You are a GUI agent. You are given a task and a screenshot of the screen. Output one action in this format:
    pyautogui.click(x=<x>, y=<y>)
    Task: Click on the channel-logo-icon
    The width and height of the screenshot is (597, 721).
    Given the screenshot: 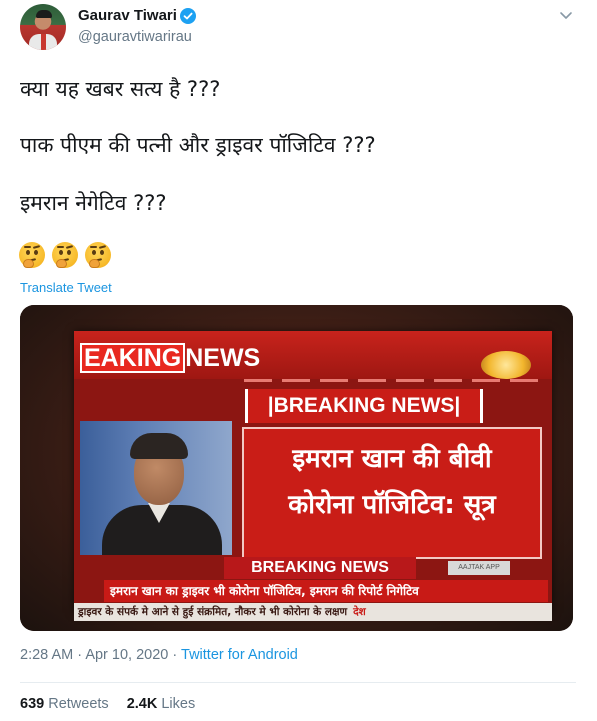 What is the action you would take?
    pyautogui.click(x=506, y=365)
    